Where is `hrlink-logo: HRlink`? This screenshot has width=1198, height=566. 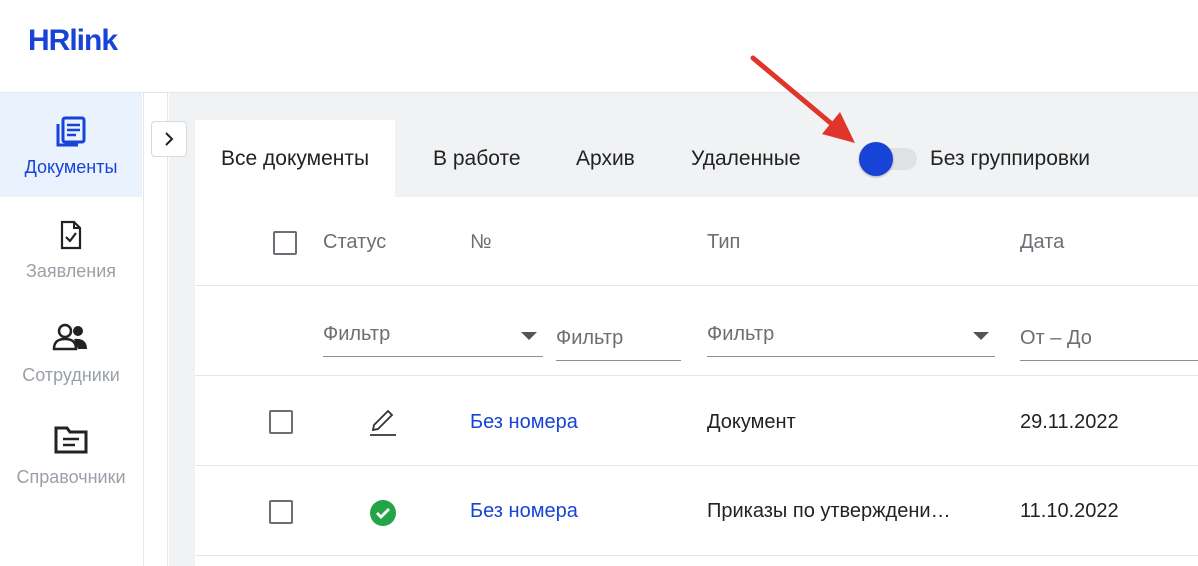 hrlink-logo: HRlink is located at coordinates (83, 44).